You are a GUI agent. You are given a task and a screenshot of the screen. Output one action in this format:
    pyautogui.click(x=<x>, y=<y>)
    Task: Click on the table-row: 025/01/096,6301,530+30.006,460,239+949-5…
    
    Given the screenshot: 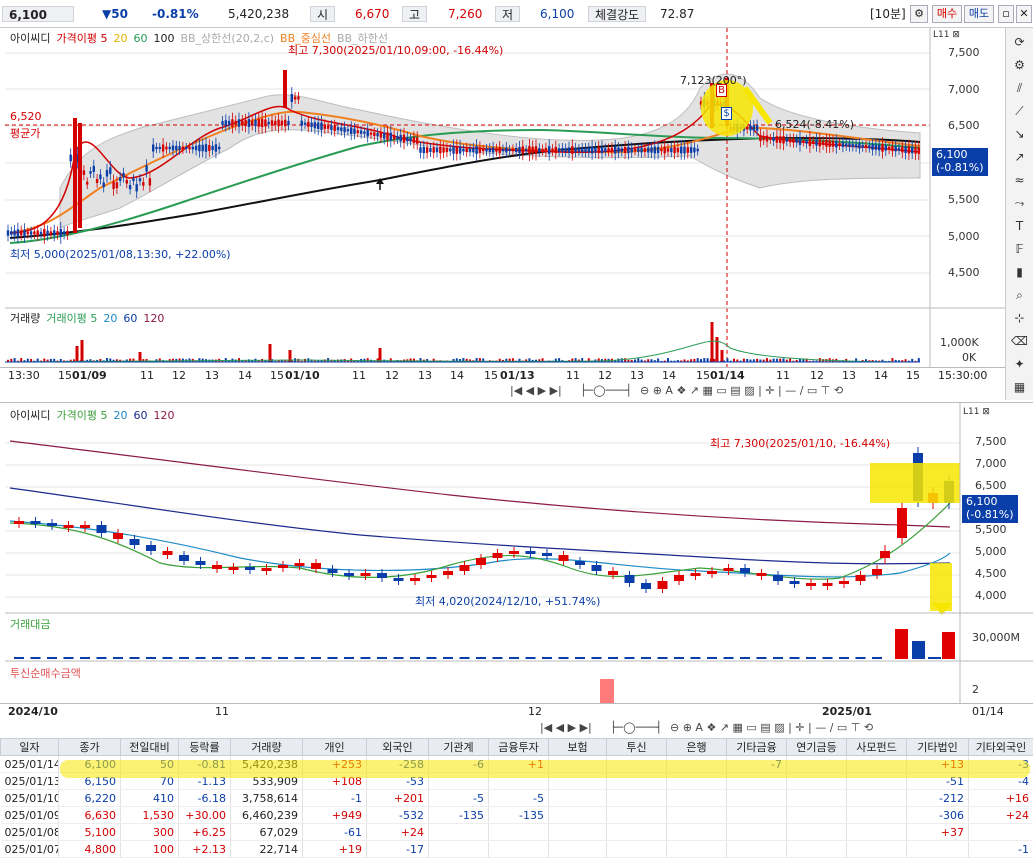 What is the action you would take?
    pyautogui.click(x=517, y=815)
    